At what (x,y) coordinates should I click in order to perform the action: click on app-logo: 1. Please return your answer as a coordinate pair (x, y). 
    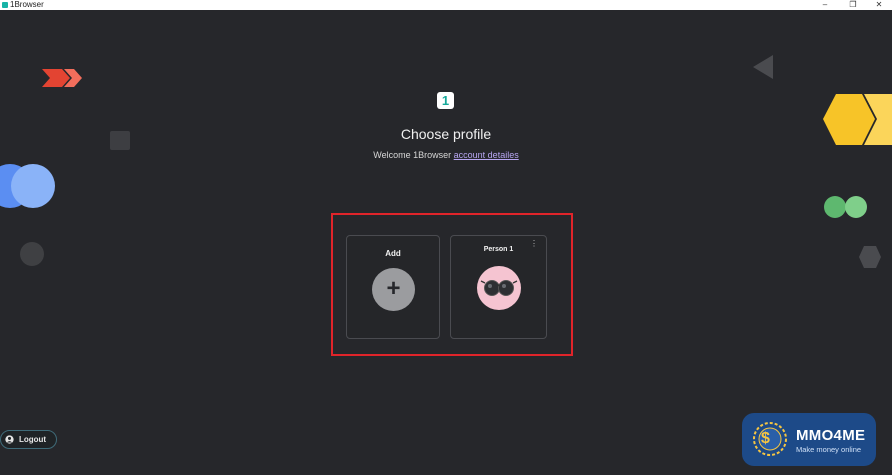
    Looking at the image, I should click on (445, 100).